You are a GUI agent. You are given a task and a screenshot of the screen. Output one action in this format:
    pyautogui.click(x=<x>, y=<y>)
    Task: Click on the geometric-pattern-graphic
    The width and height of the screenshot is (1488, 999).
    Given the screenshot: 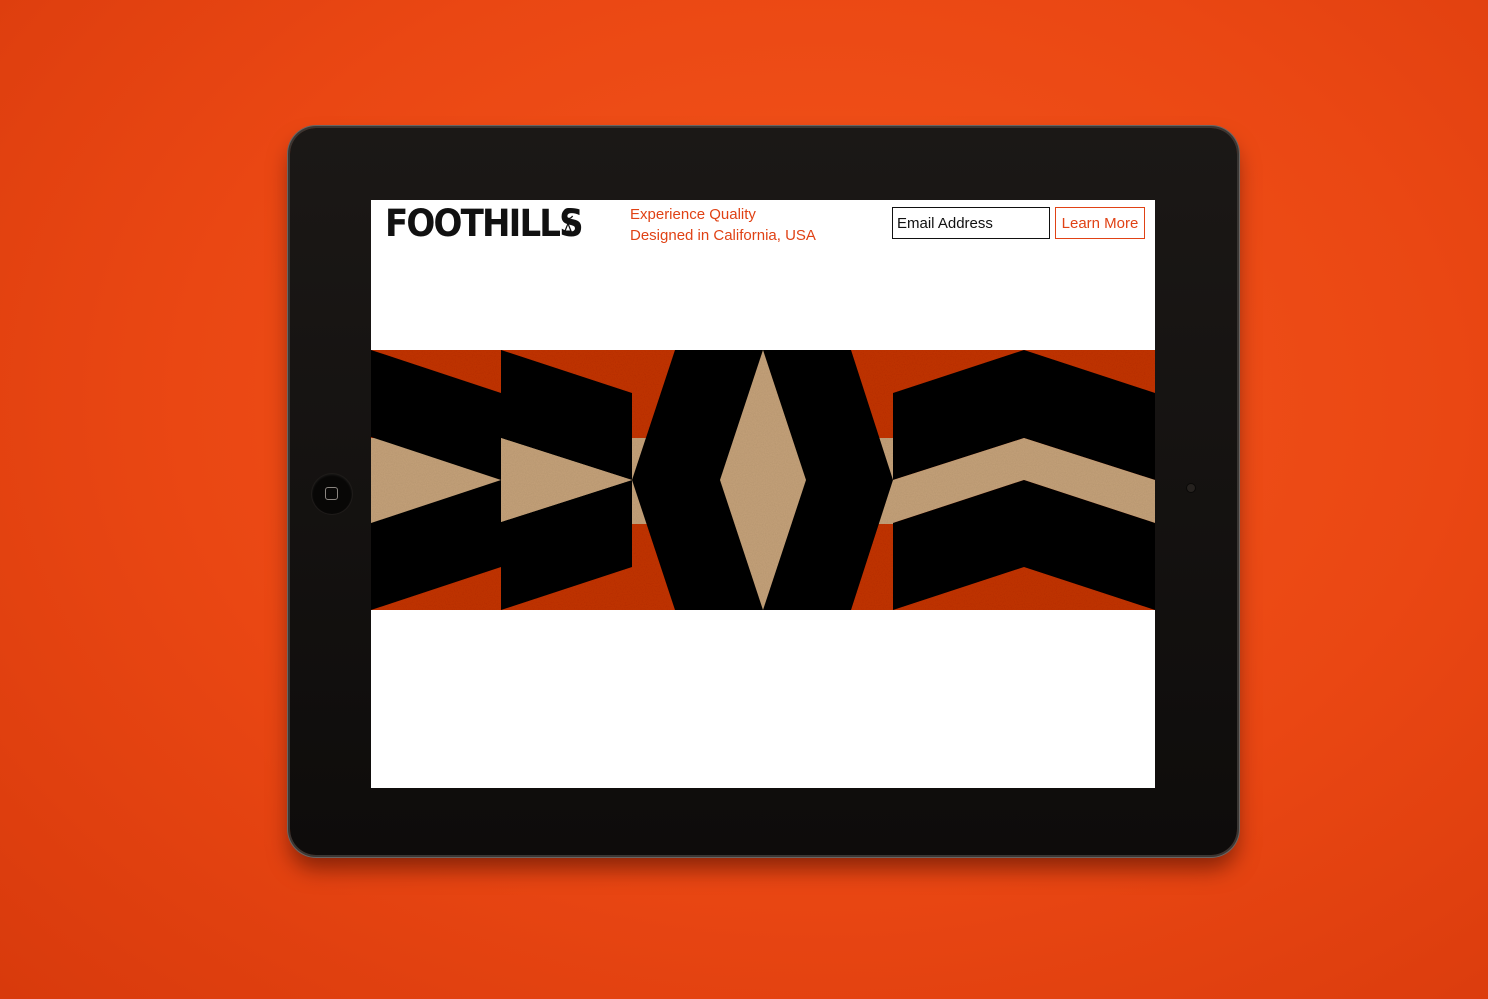 What is the action you would take?
    pyautogui.click(x=763, y=480)
    